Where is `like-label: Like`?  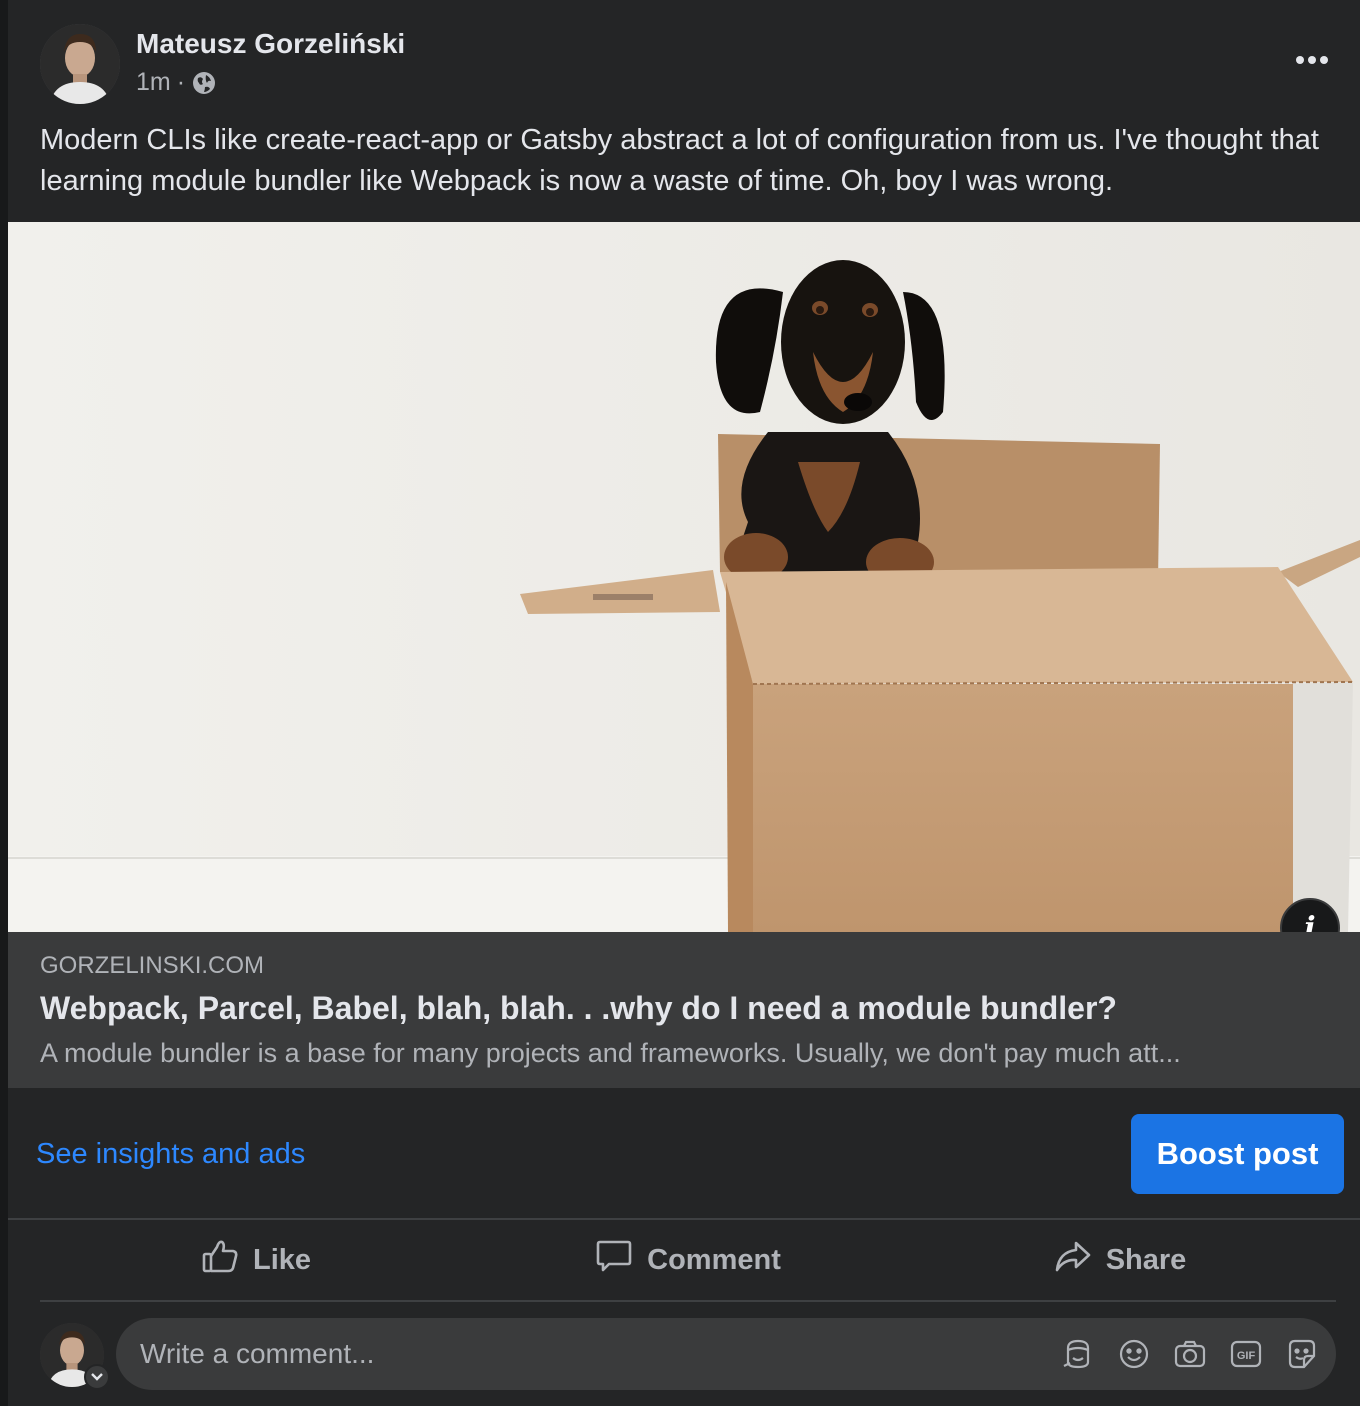
like-label: Like is located at coordinates (282, 1259).